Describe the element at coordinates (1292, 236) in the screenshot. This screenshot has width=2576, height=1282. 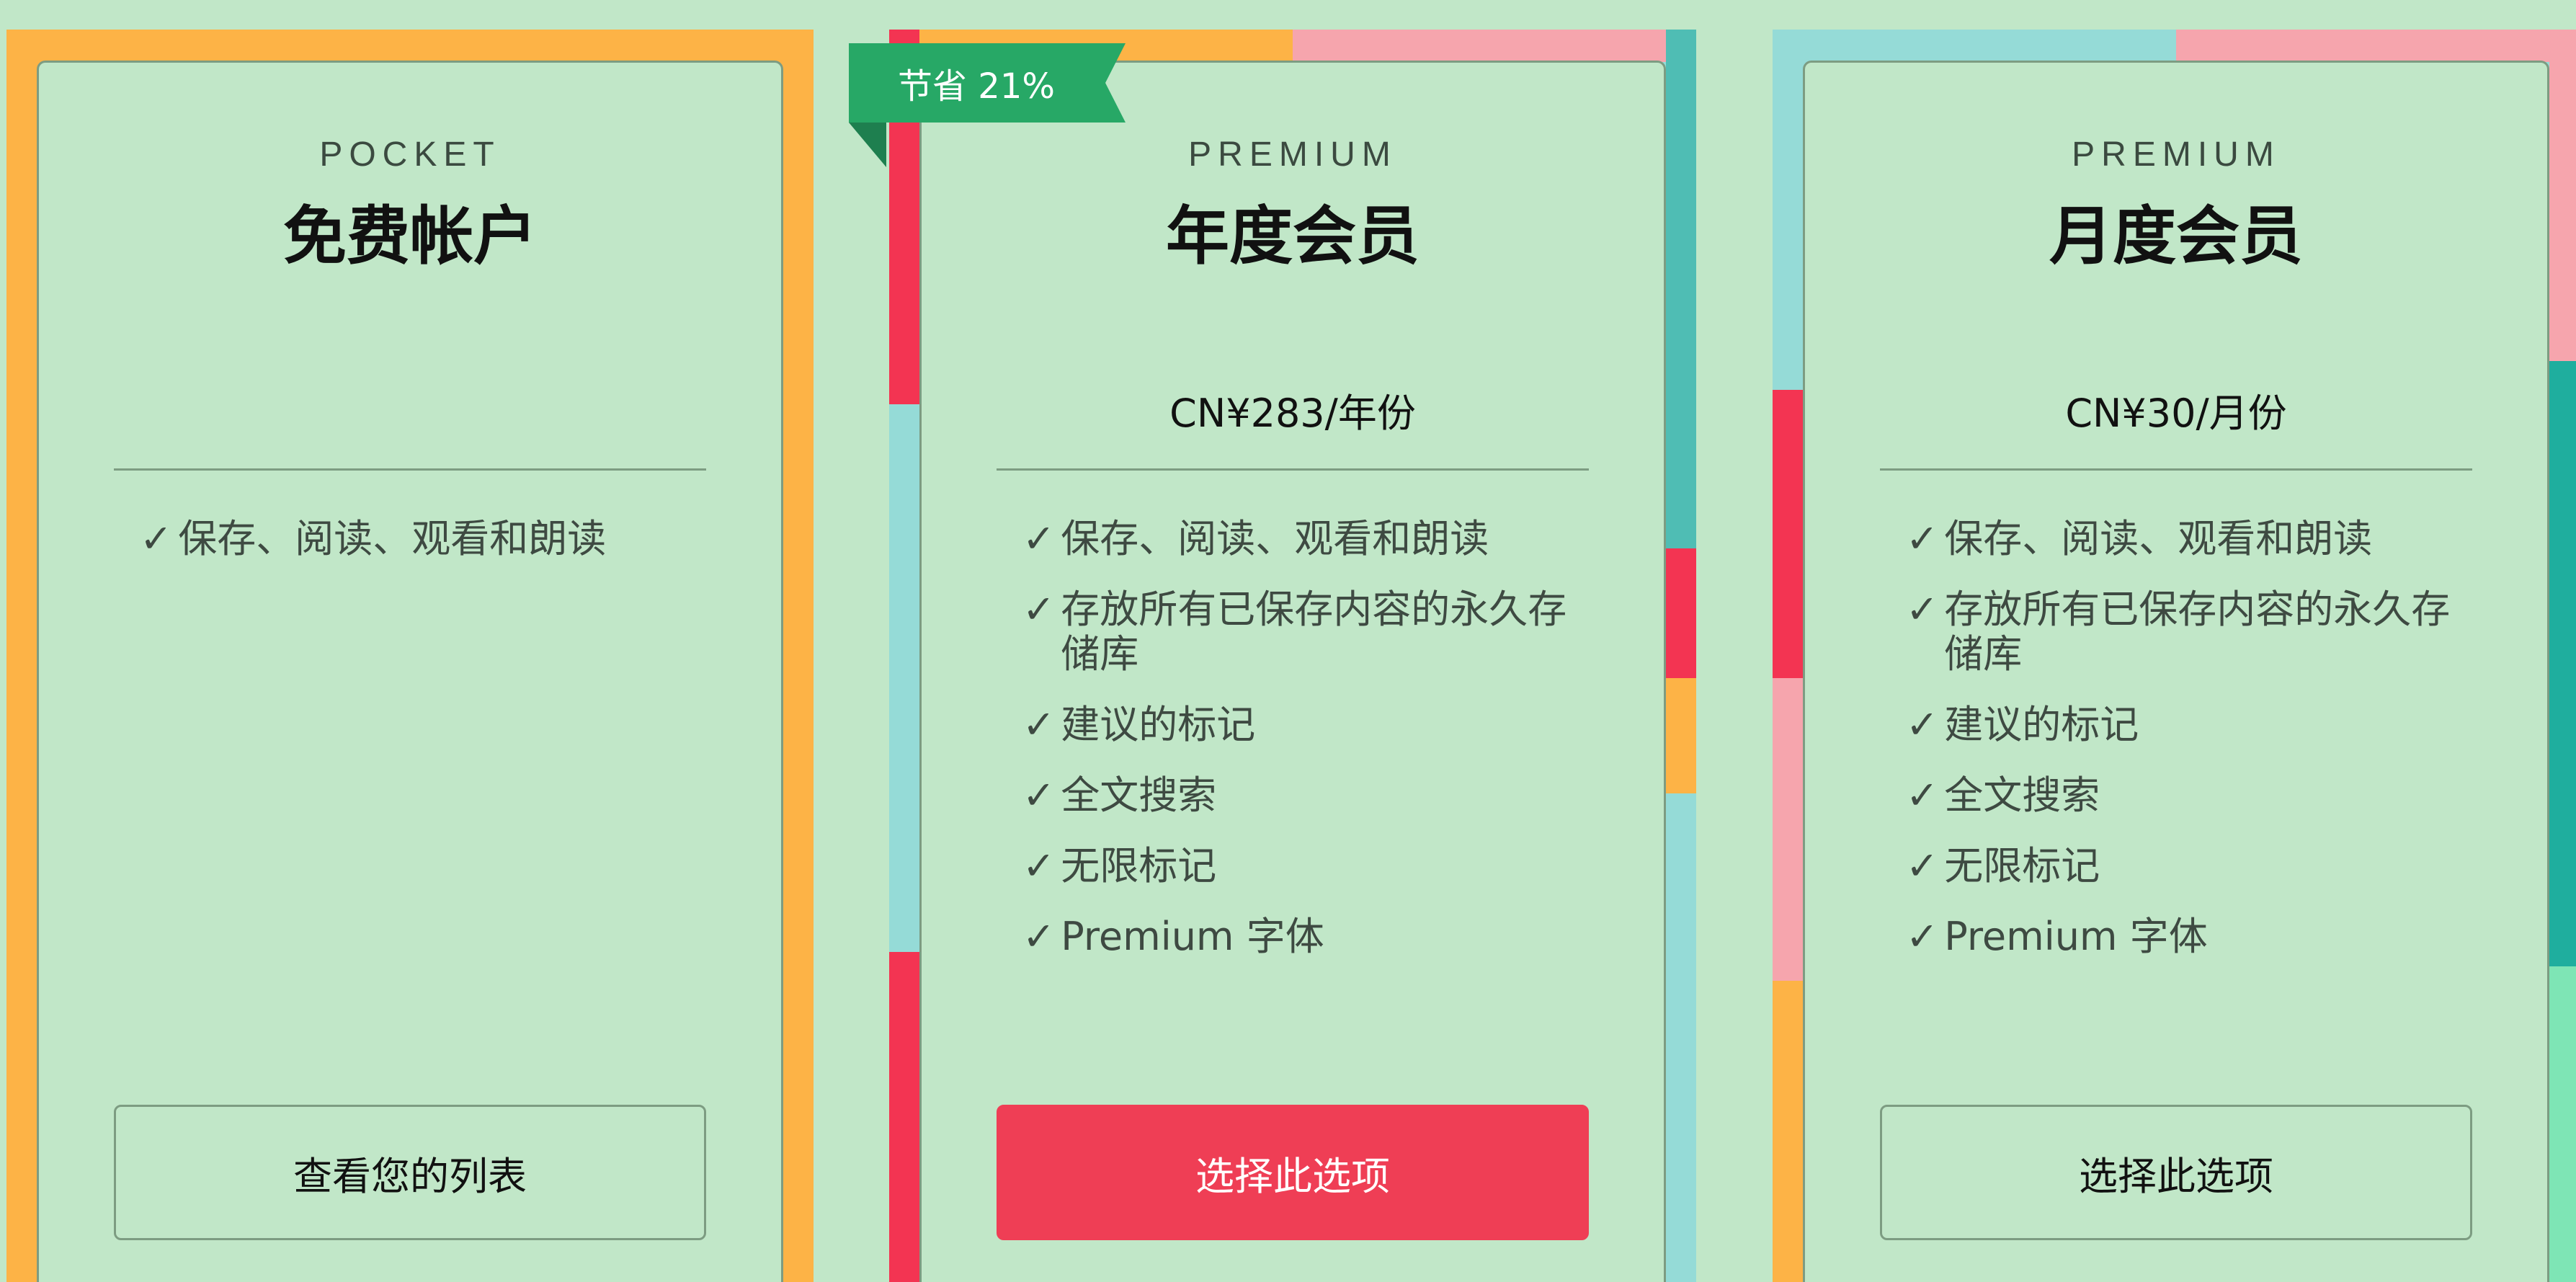
I see `plan-name: 年度会员` at that location.